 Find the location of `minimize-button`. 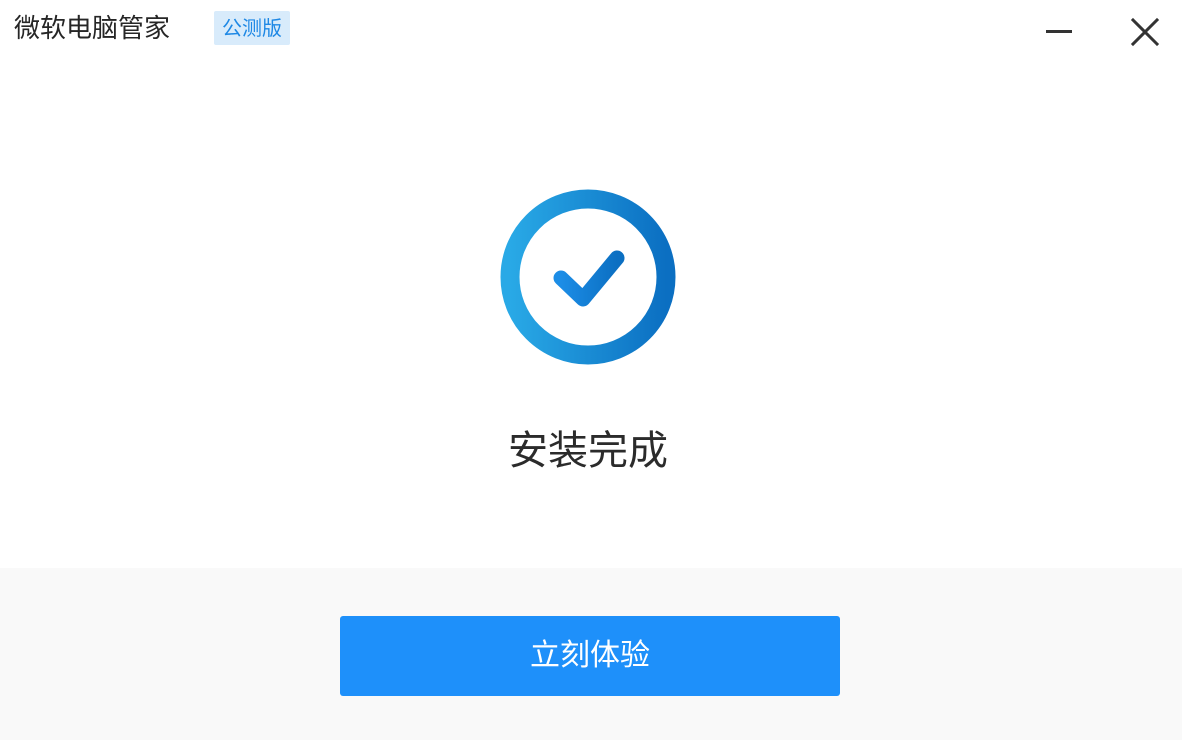

minimize-button is located at coordinates (1059, 32).